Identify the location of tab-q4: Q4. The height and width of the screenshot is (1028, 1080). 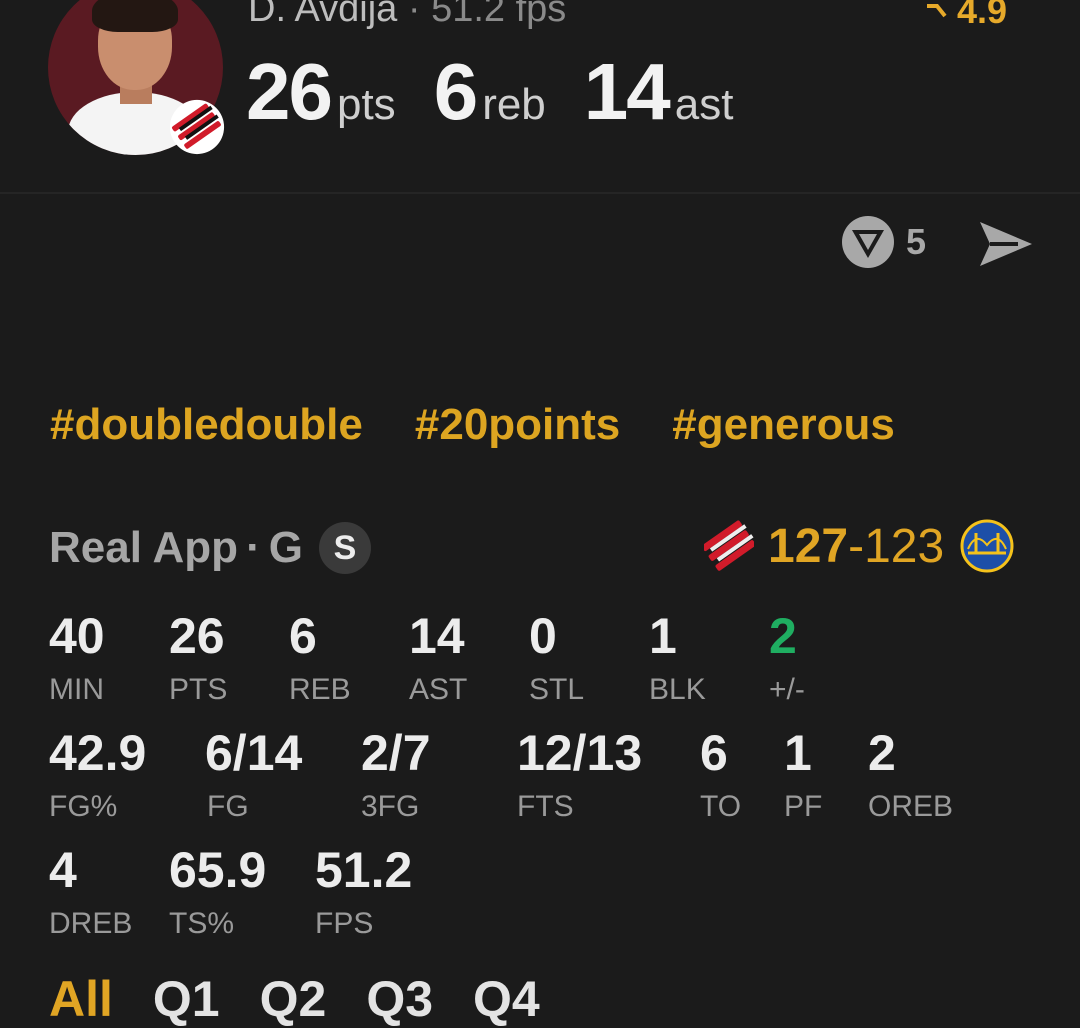
(506, 999).